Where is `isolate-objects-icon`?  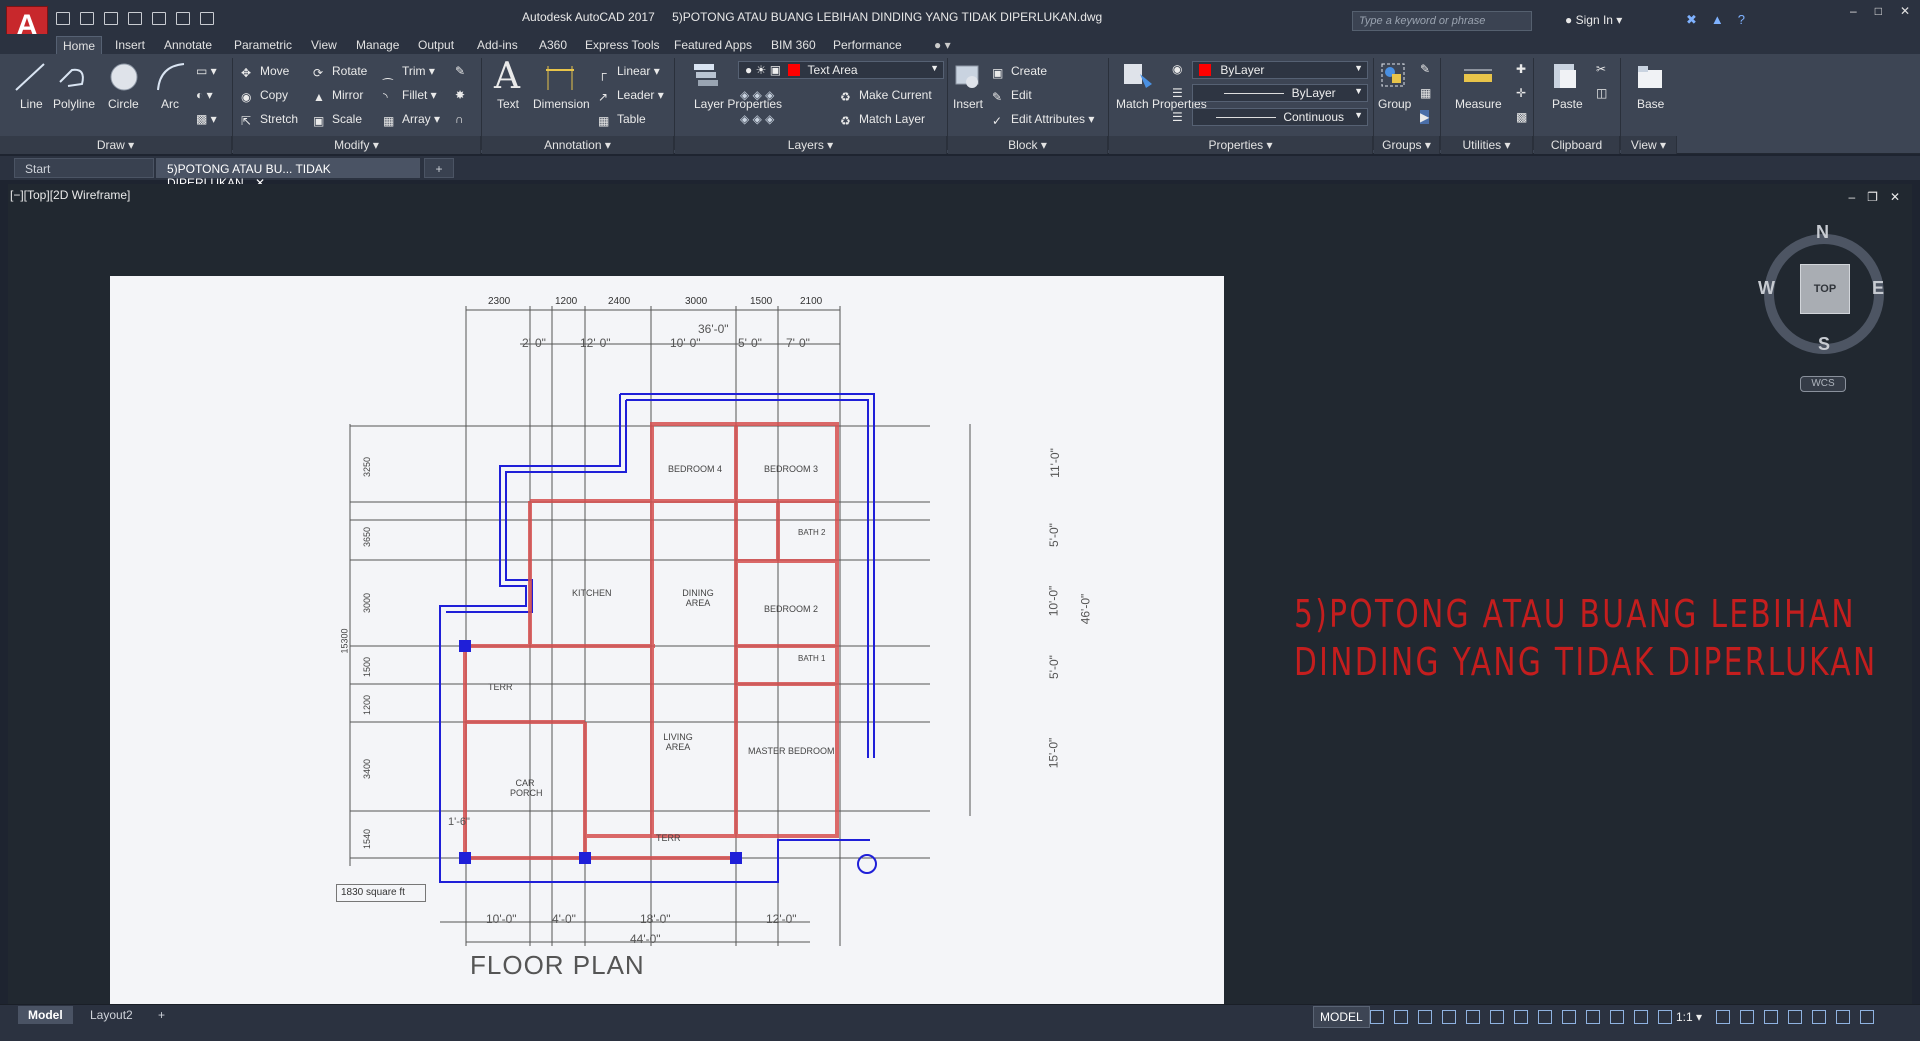
isolate-objects-icon is located at coordinates (1795, 1017).